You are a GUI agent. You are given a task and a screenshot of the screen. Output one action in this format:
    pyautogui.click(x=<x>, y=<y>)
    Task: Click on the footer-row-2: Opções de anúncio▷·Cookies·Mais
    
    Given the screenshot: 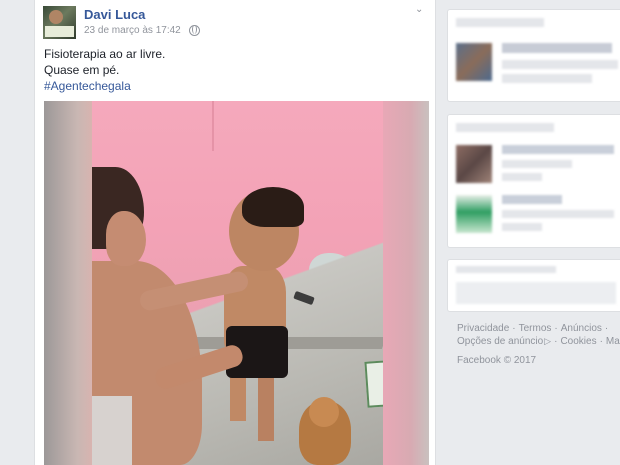 What is the action you would take?
    pyautogui.click(x=538, y=341)
    